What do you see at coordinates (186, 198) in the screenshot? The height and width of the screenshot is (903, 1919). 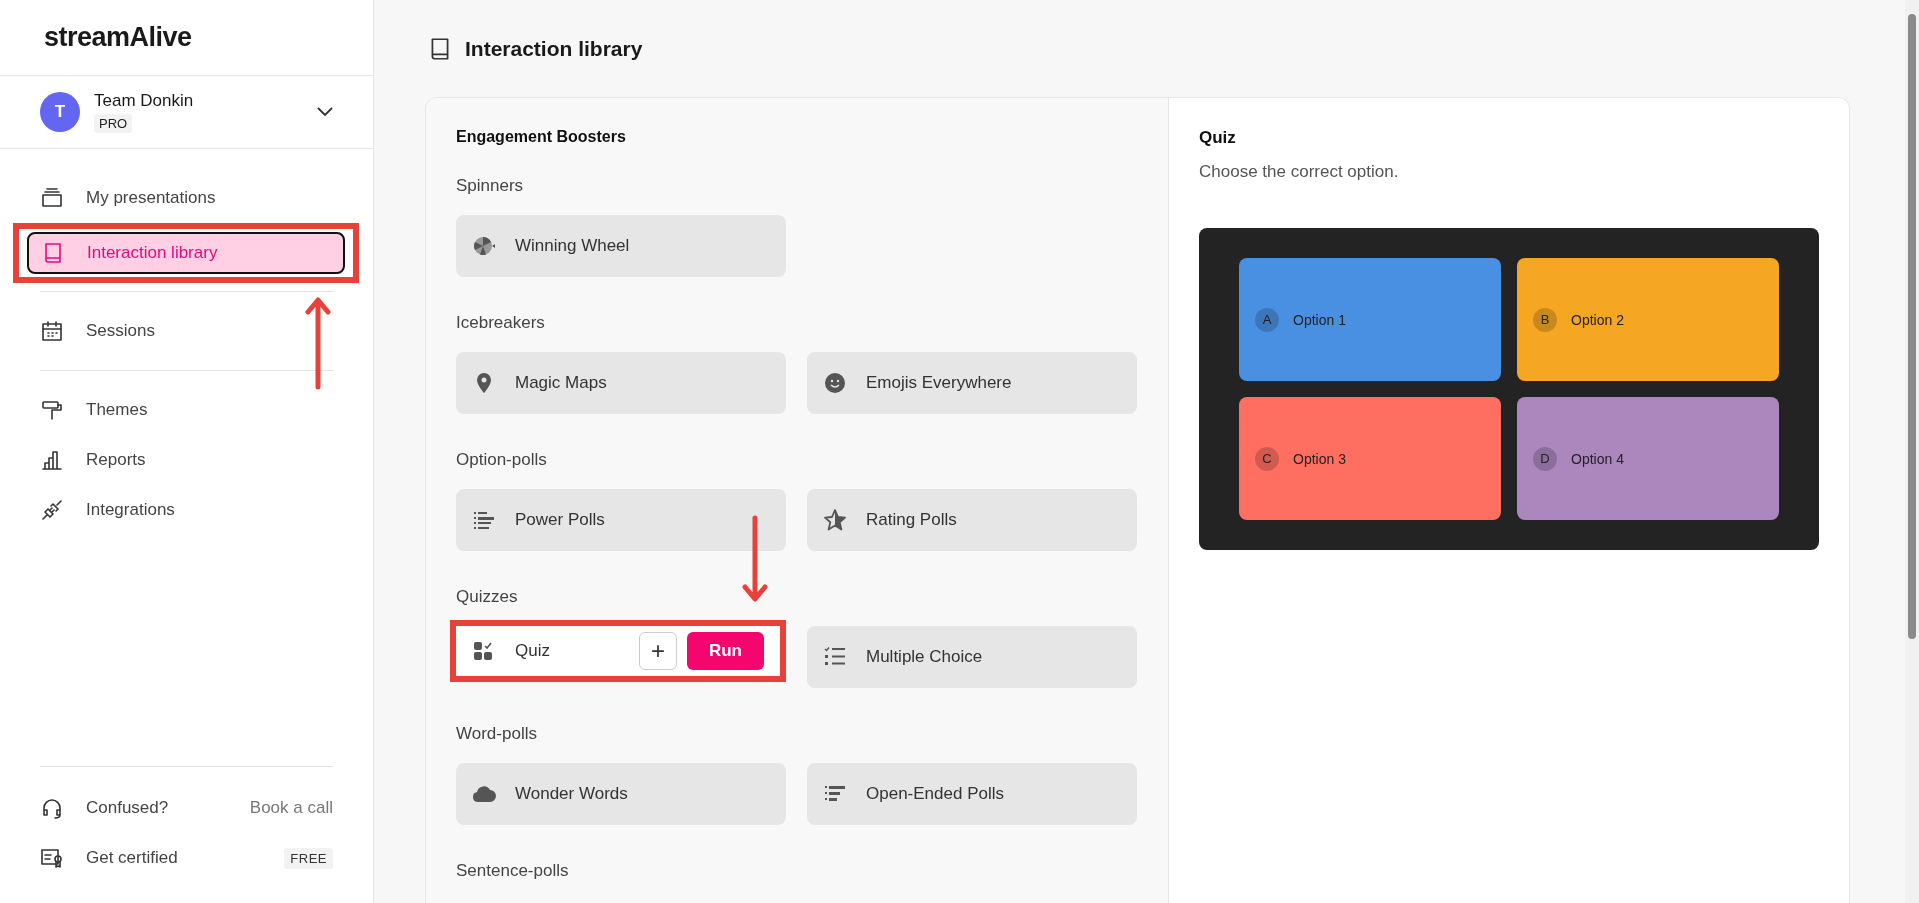 I see `nav-item: My presentations` at bounding box center [186, 198].